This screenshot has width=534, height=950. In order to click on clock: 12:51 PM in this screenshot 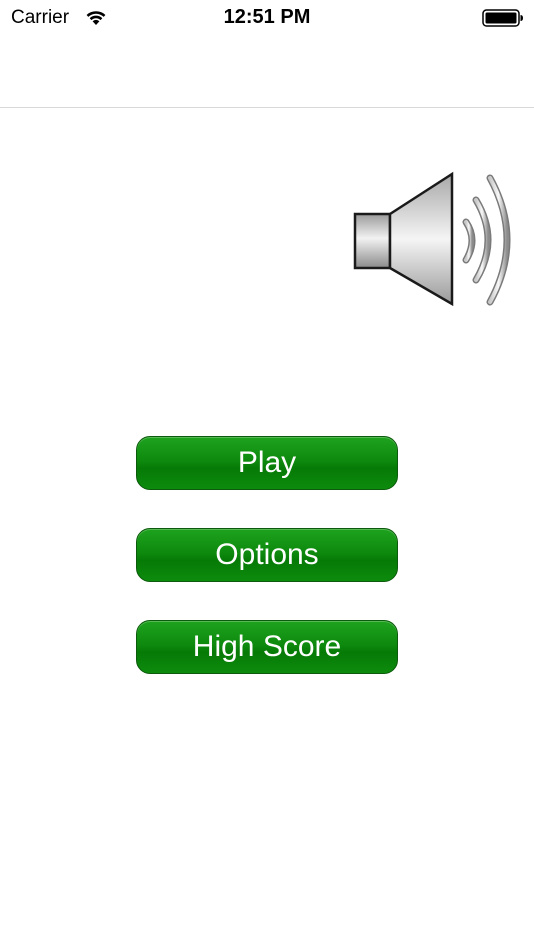, I will do `click(267, 17)`.